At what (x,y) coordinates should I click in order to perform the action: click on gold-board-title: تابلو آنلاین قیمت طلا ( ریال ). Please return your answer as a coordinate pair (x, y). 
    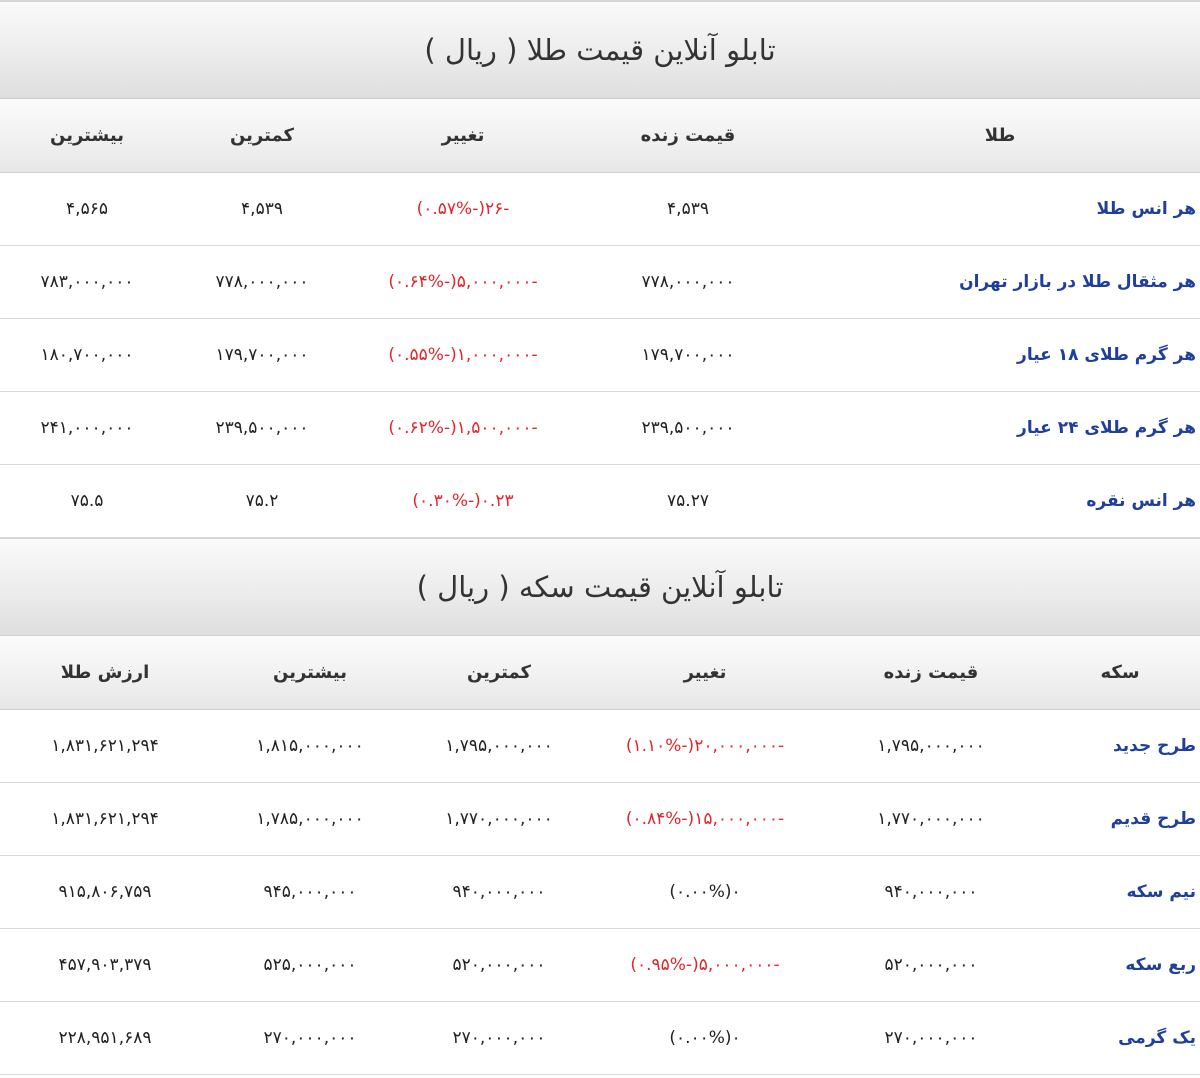
    Looking at the image, I should click on (600, 50).